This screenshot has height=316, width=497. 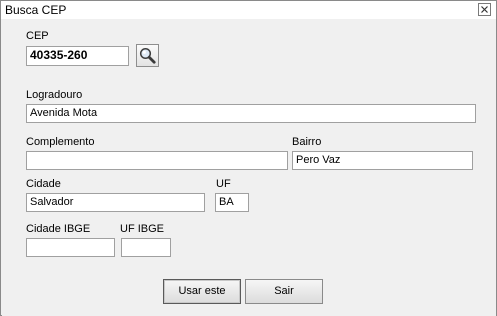 I want to click on logradouro-input: Avenida Mota, so click(x=251, y=113).